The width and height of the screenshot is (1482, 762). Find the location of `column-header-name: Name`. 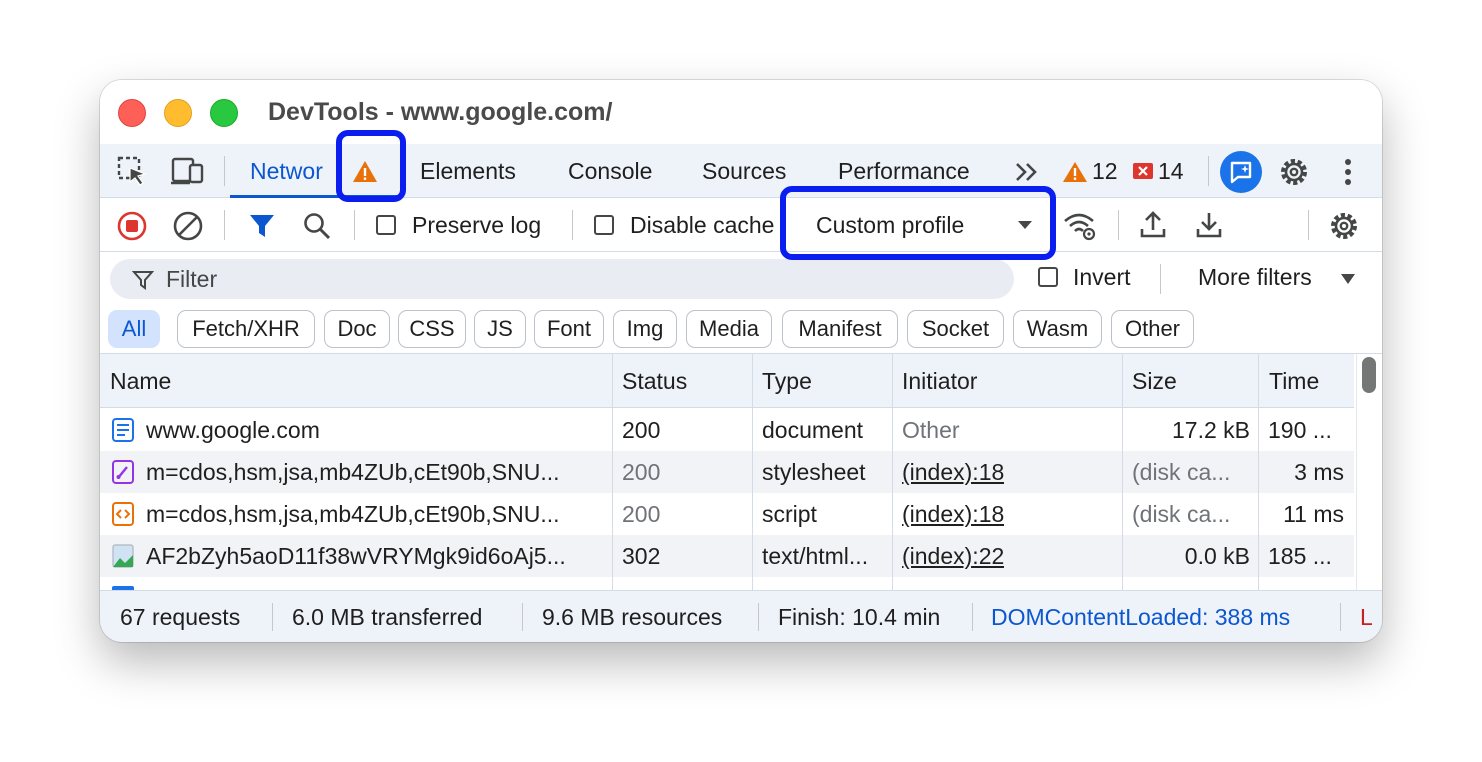

column-header-name: Name is located at coordinates (140, 381).